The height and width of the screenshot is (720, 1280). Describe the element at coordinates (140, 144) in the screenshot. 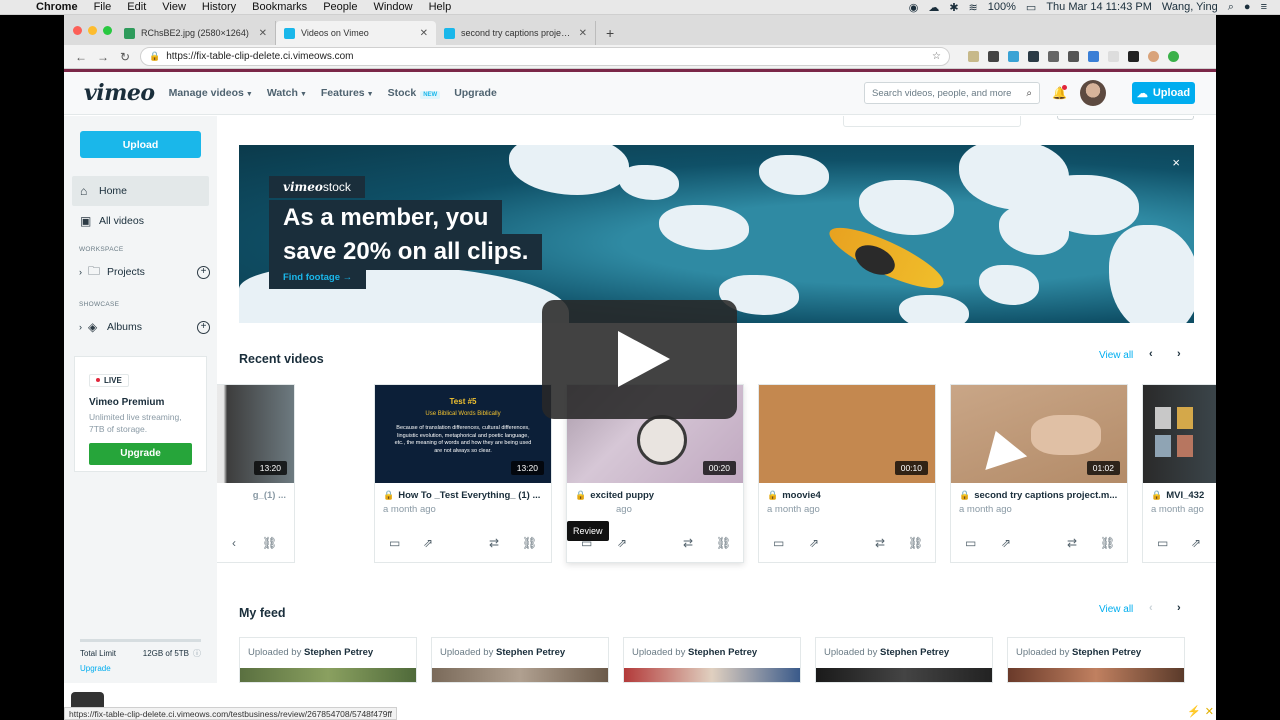

I see `sidebar-upload-button: Upload` at that location.